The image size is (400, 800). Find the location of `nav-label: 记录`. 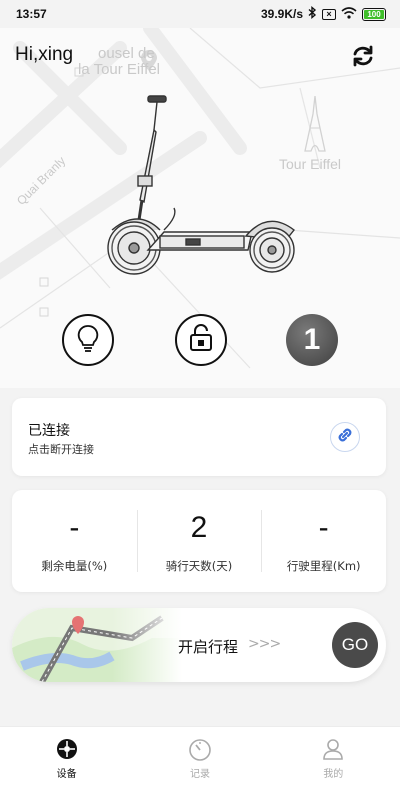

nav-label: 记录 is located at coordinates (199, 774).